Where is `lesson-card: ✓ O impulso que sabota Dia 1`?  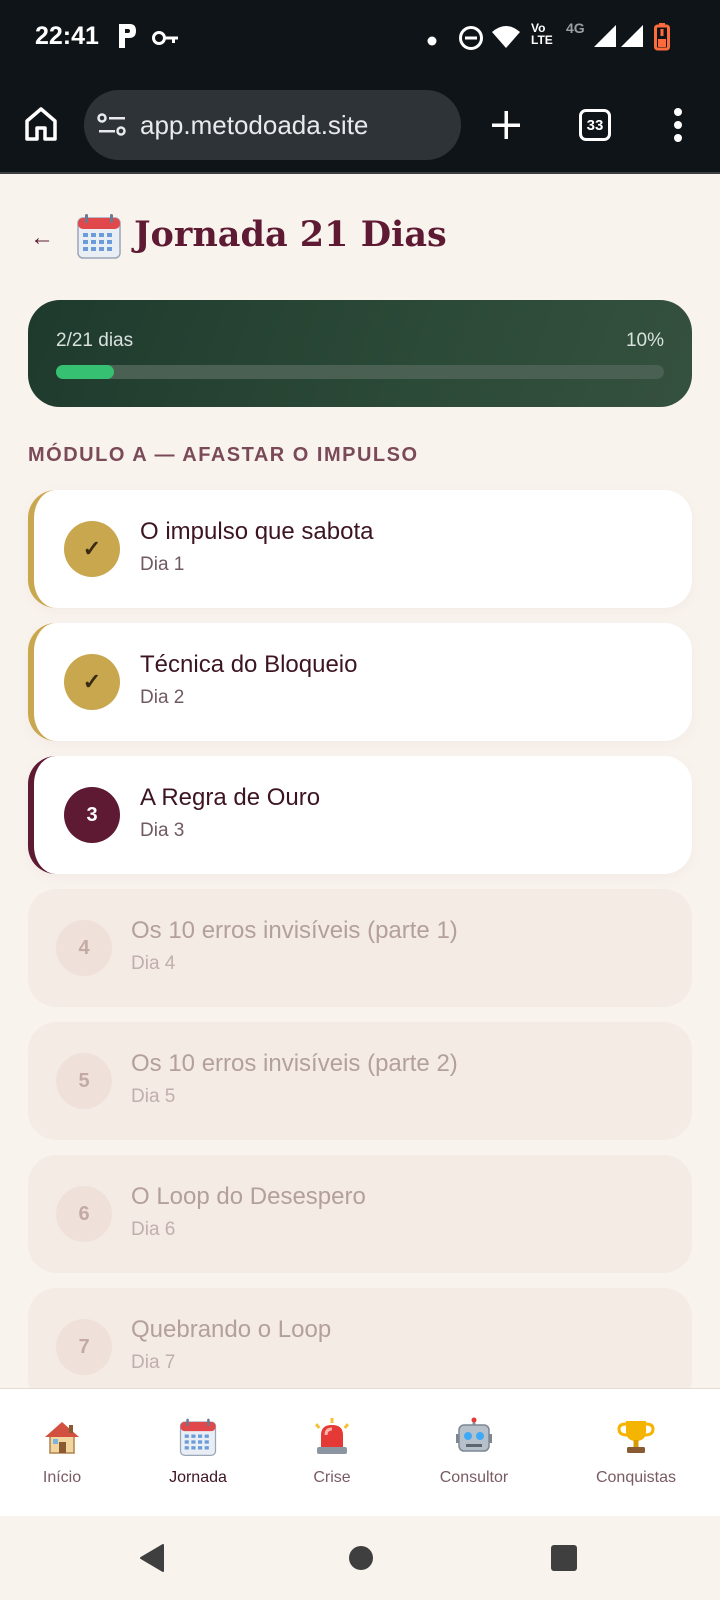 lesson-card: ✓ O impulso que sabota Dia 1 is located at coordinates (360, 549).